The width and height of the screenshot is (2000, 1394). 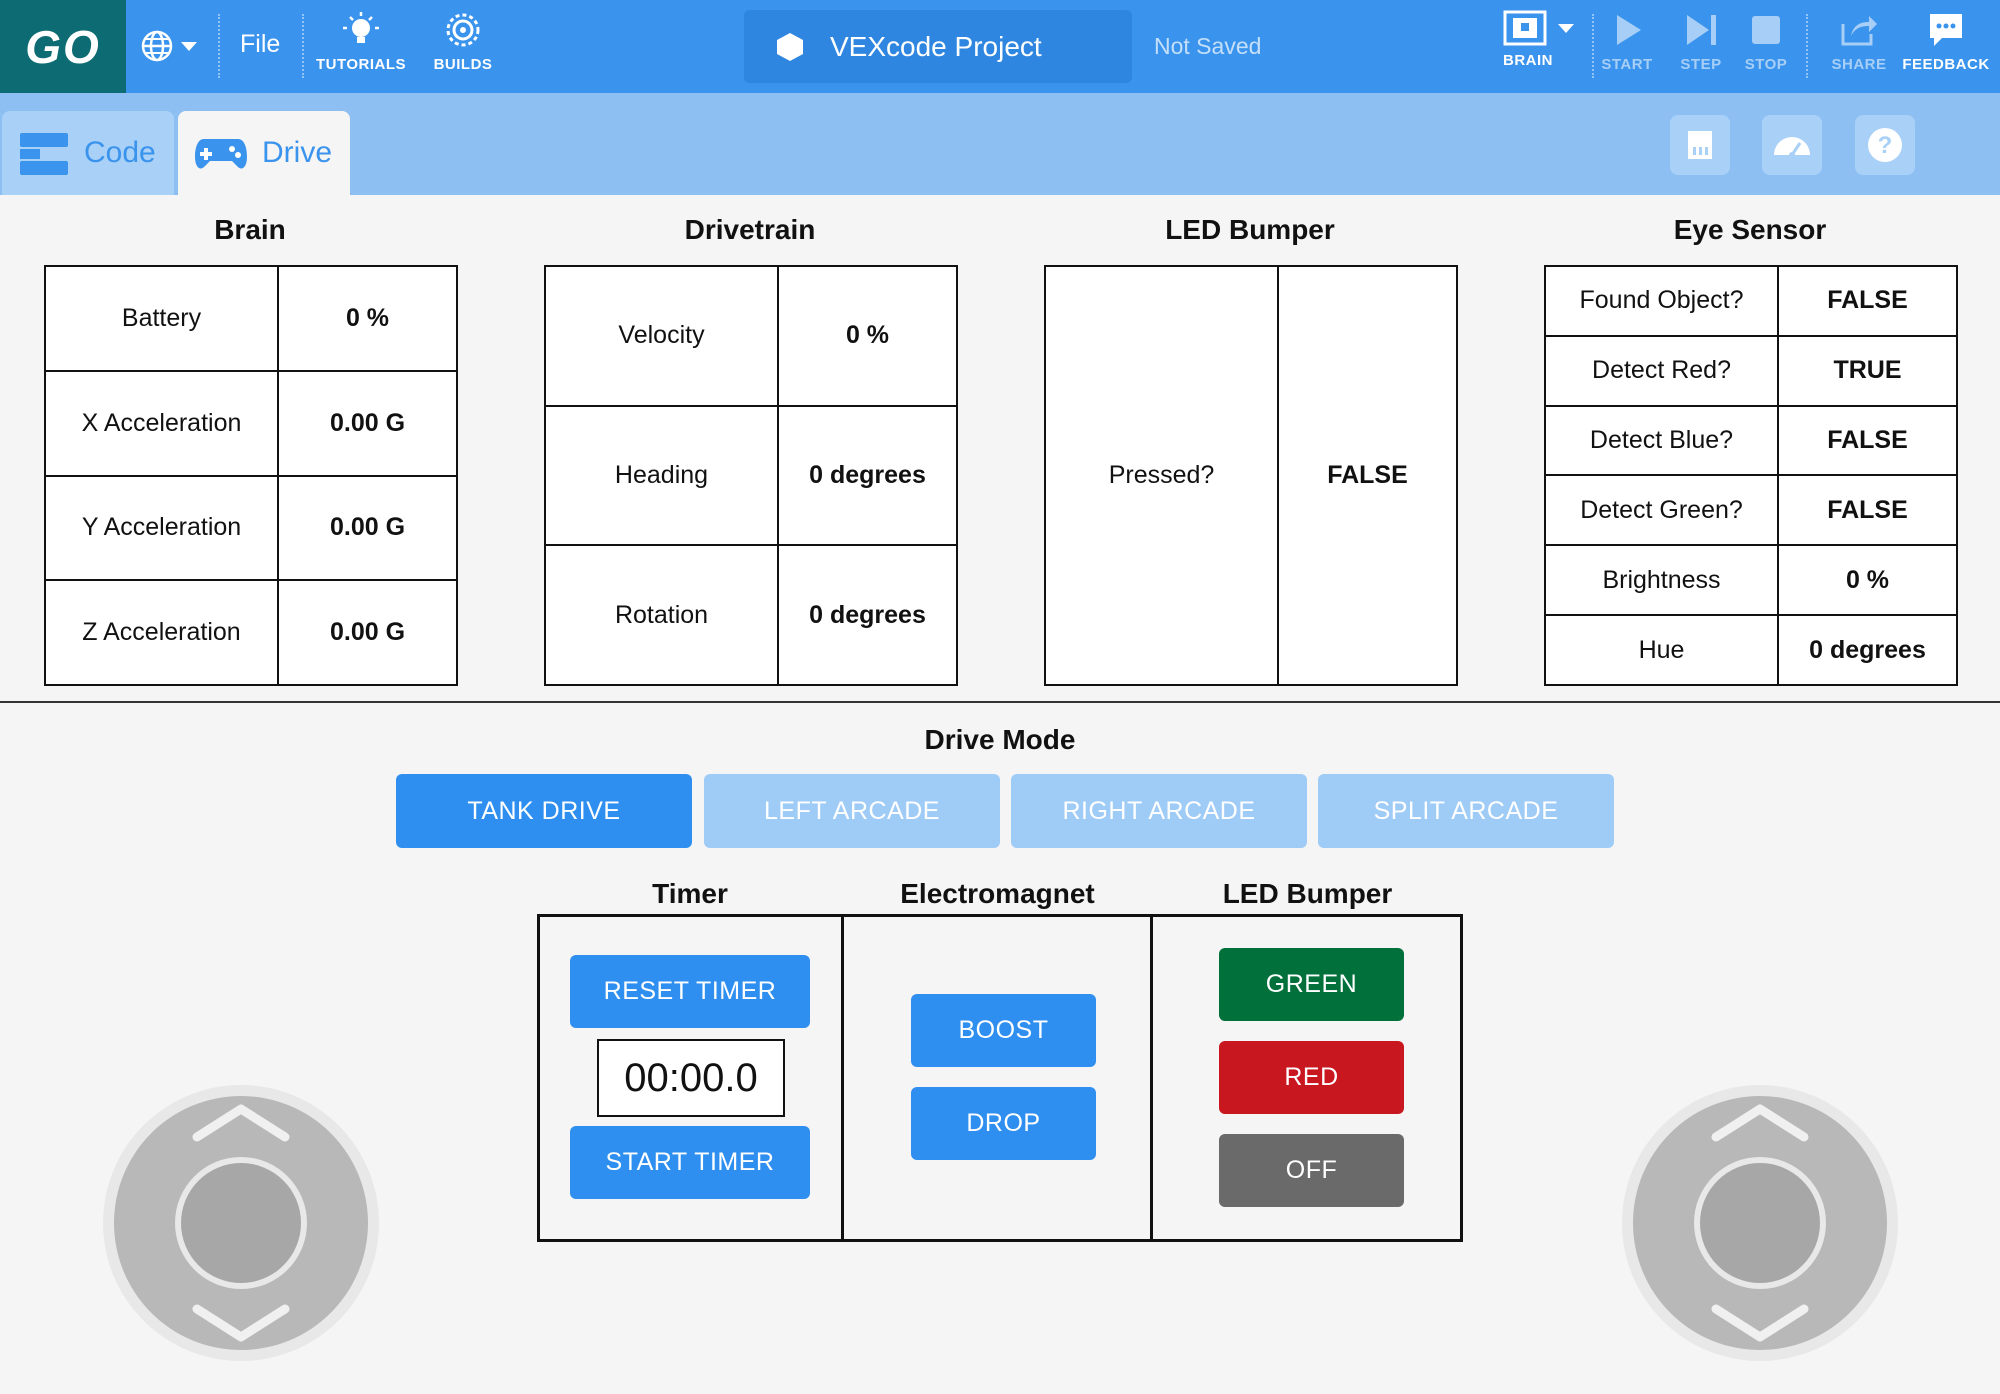 What do you see at coordinates (1208, 46) in the screenshot?
I see `save-status: Not Saved` at bounding box center [1208, 46].